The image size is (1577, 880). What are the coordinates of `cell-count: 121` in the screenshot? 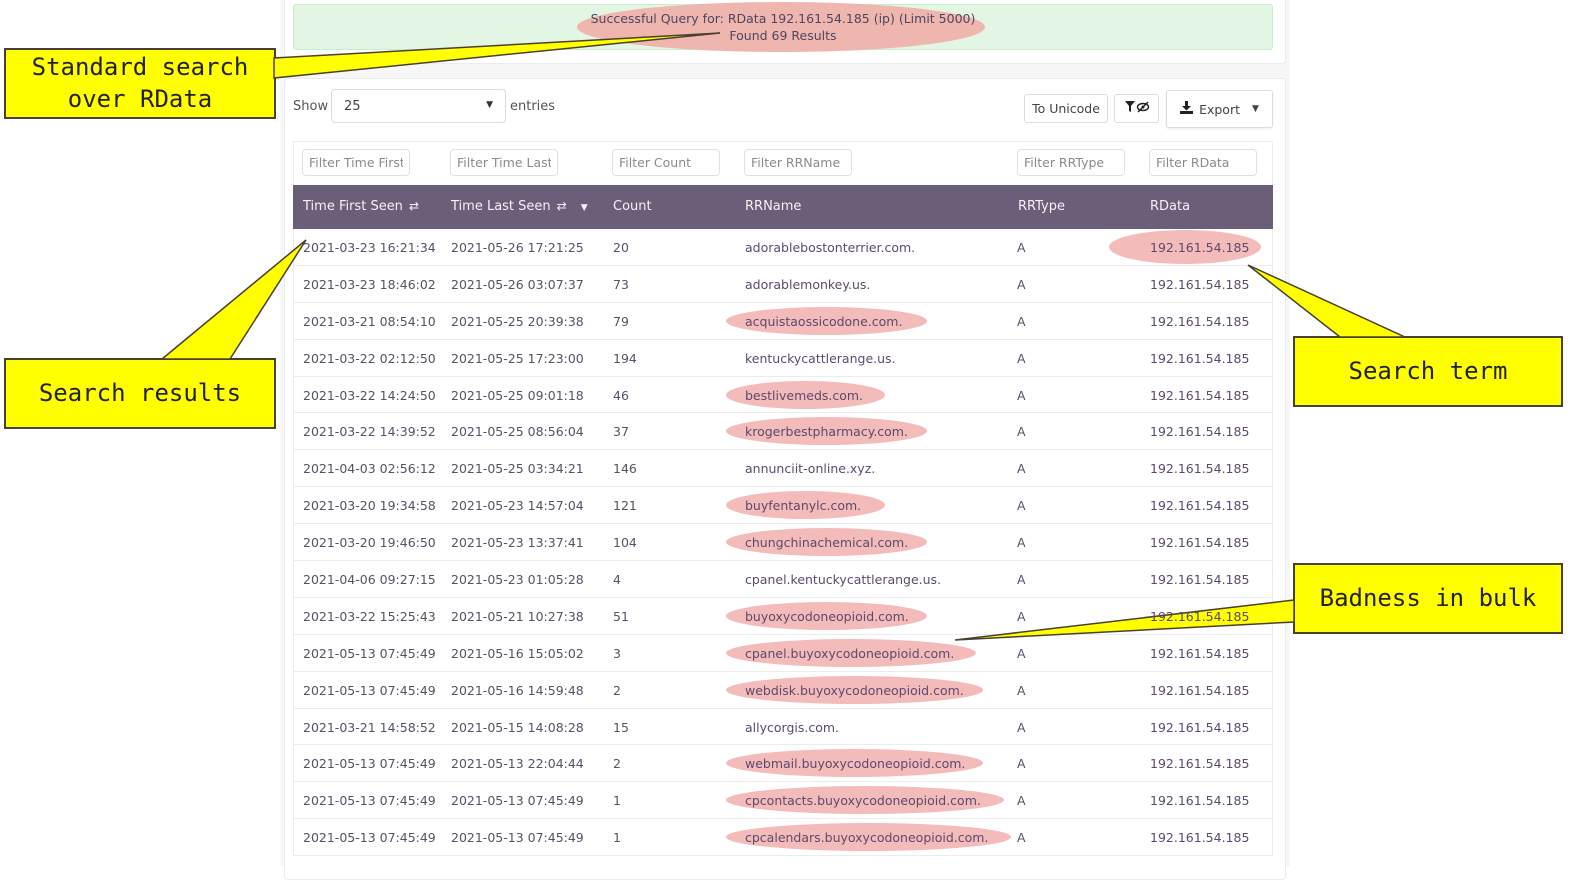 It's located at (625, 506).